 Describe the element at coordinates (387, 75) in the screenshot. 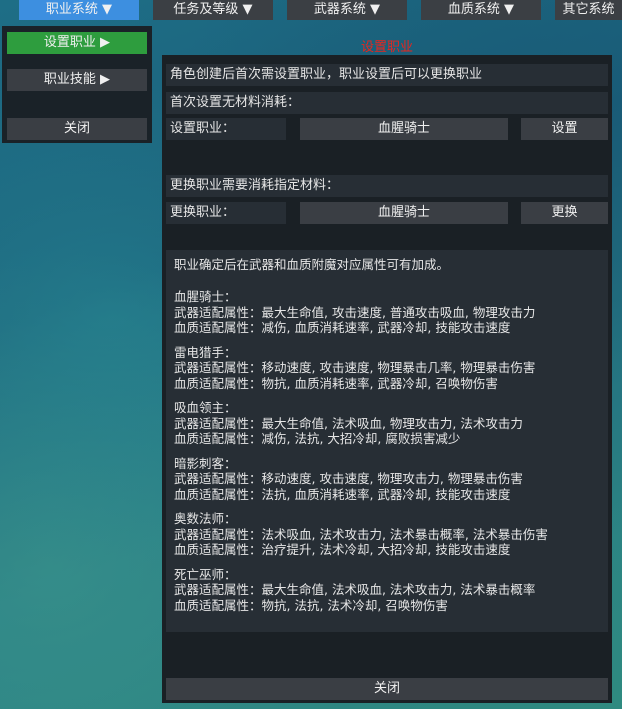

I see `description-text: 角色创建后首次需设置职业，职业设置后可以更换职业` at that location.